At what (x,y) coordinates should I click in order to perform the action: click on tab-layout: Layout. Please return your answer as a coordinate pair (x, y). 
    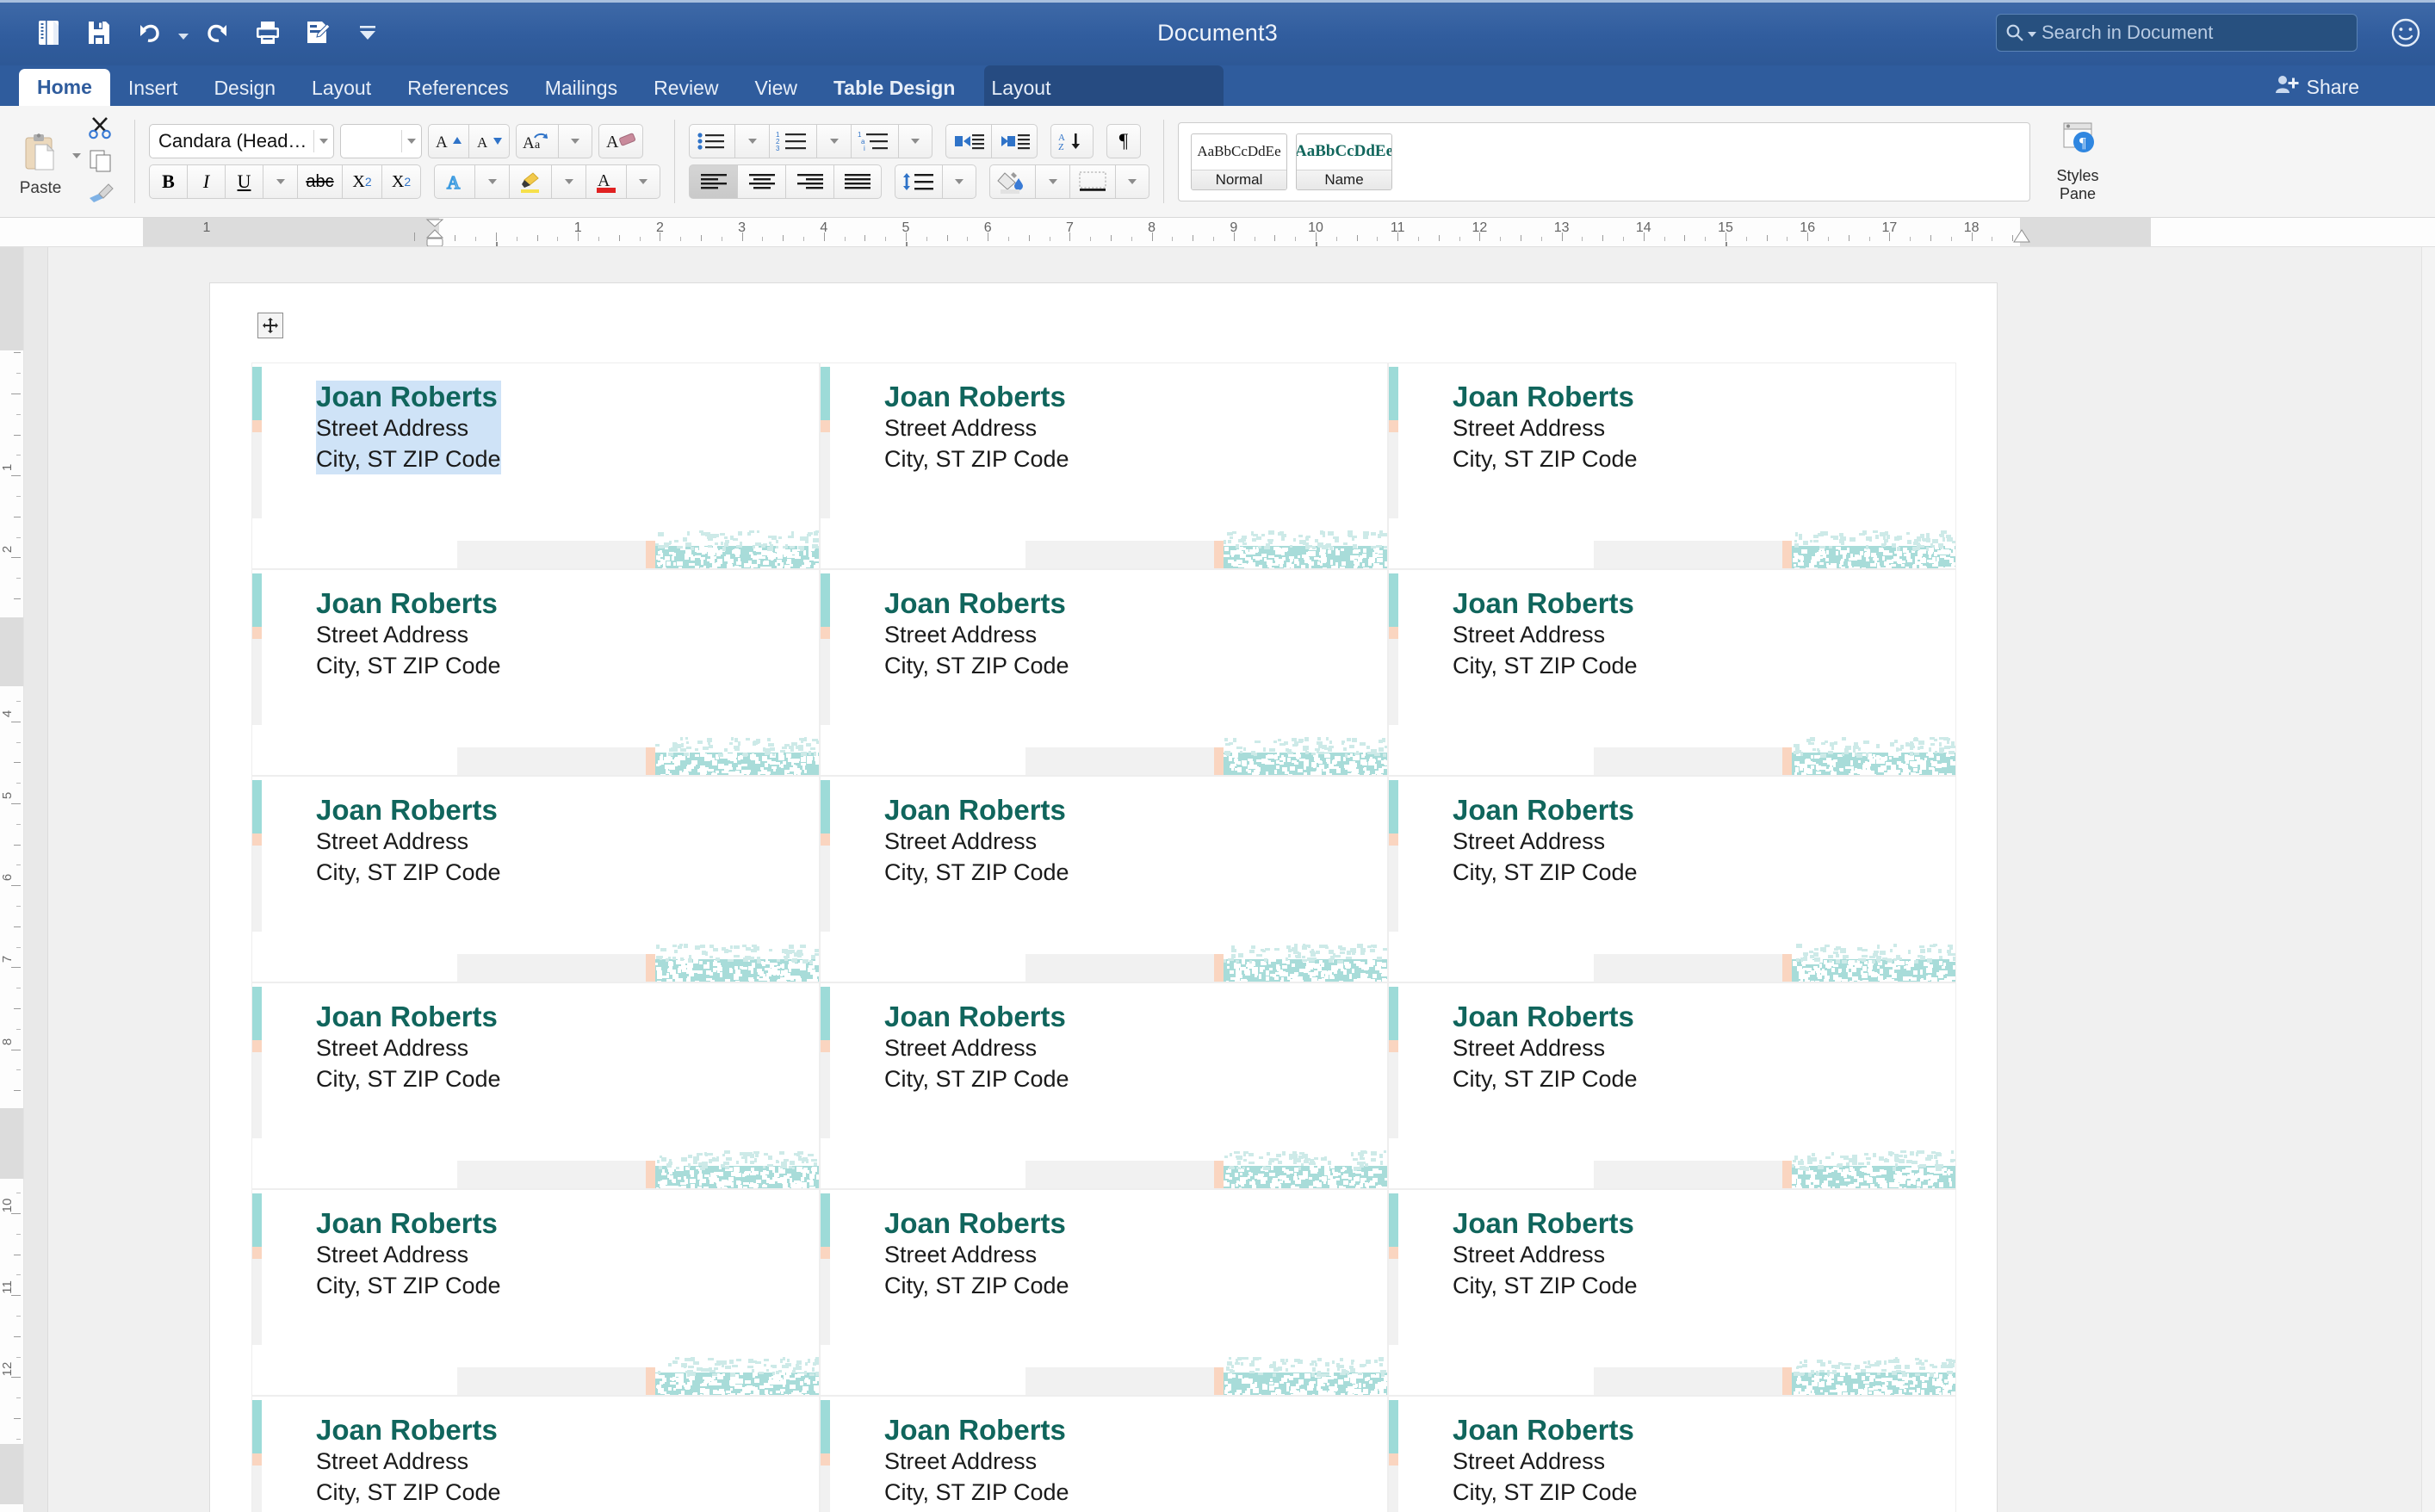
    Looking at the image, I should click on (342, 89).